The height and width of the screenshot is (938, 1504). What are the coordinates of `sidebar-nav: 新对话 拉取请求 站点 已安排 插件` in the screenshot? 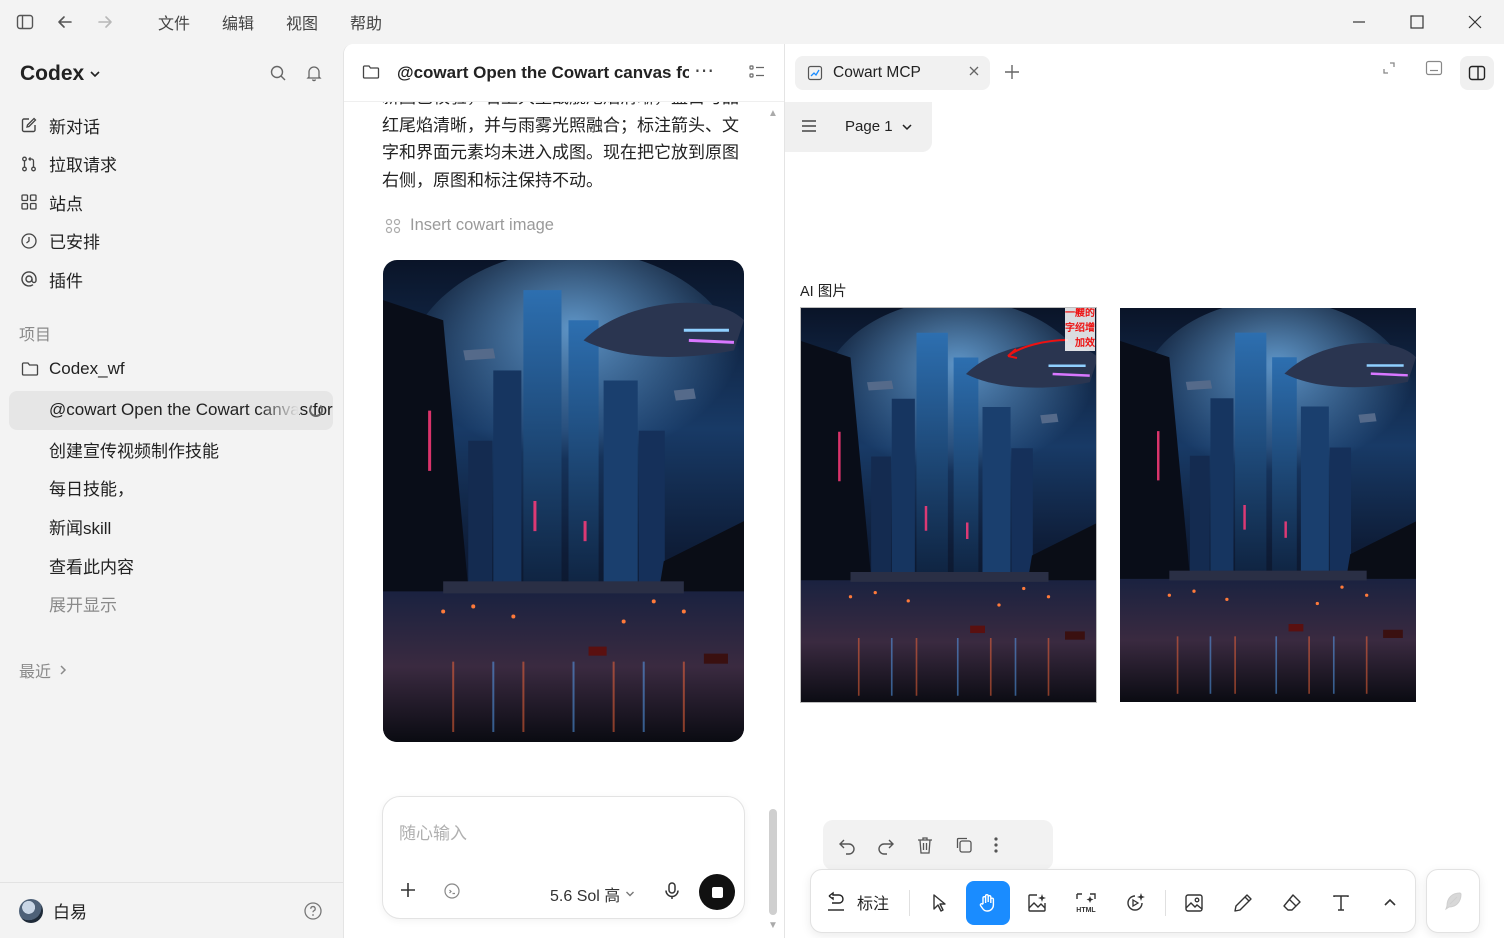 It's located at (67, 202).